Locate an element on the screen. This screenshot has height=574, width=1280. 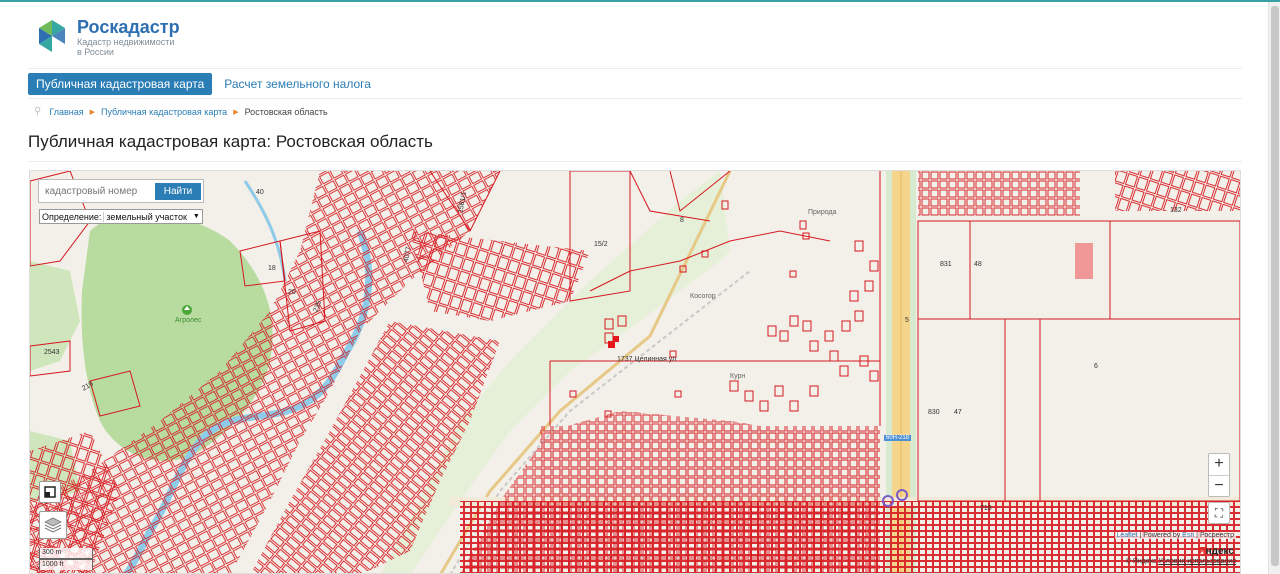
brand-subtitle-1: Кадастр недвижимости is located at coordinates (126, 42).